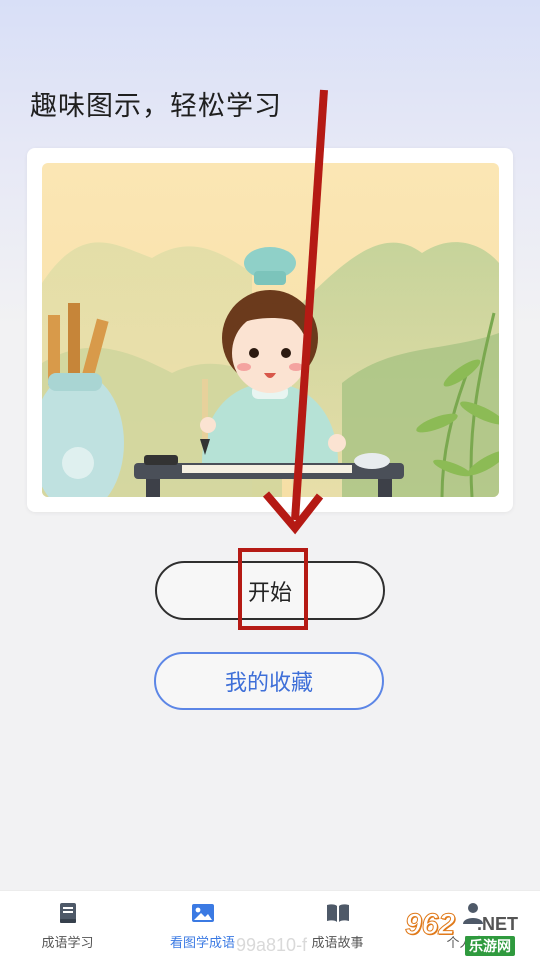 This screenshot has width=540, height=960. What do you see at coordinates (202, 943) in the screenshot?
I see `tab-label-picture-idioms: 看图学成语` at bounding box center [202, 943].